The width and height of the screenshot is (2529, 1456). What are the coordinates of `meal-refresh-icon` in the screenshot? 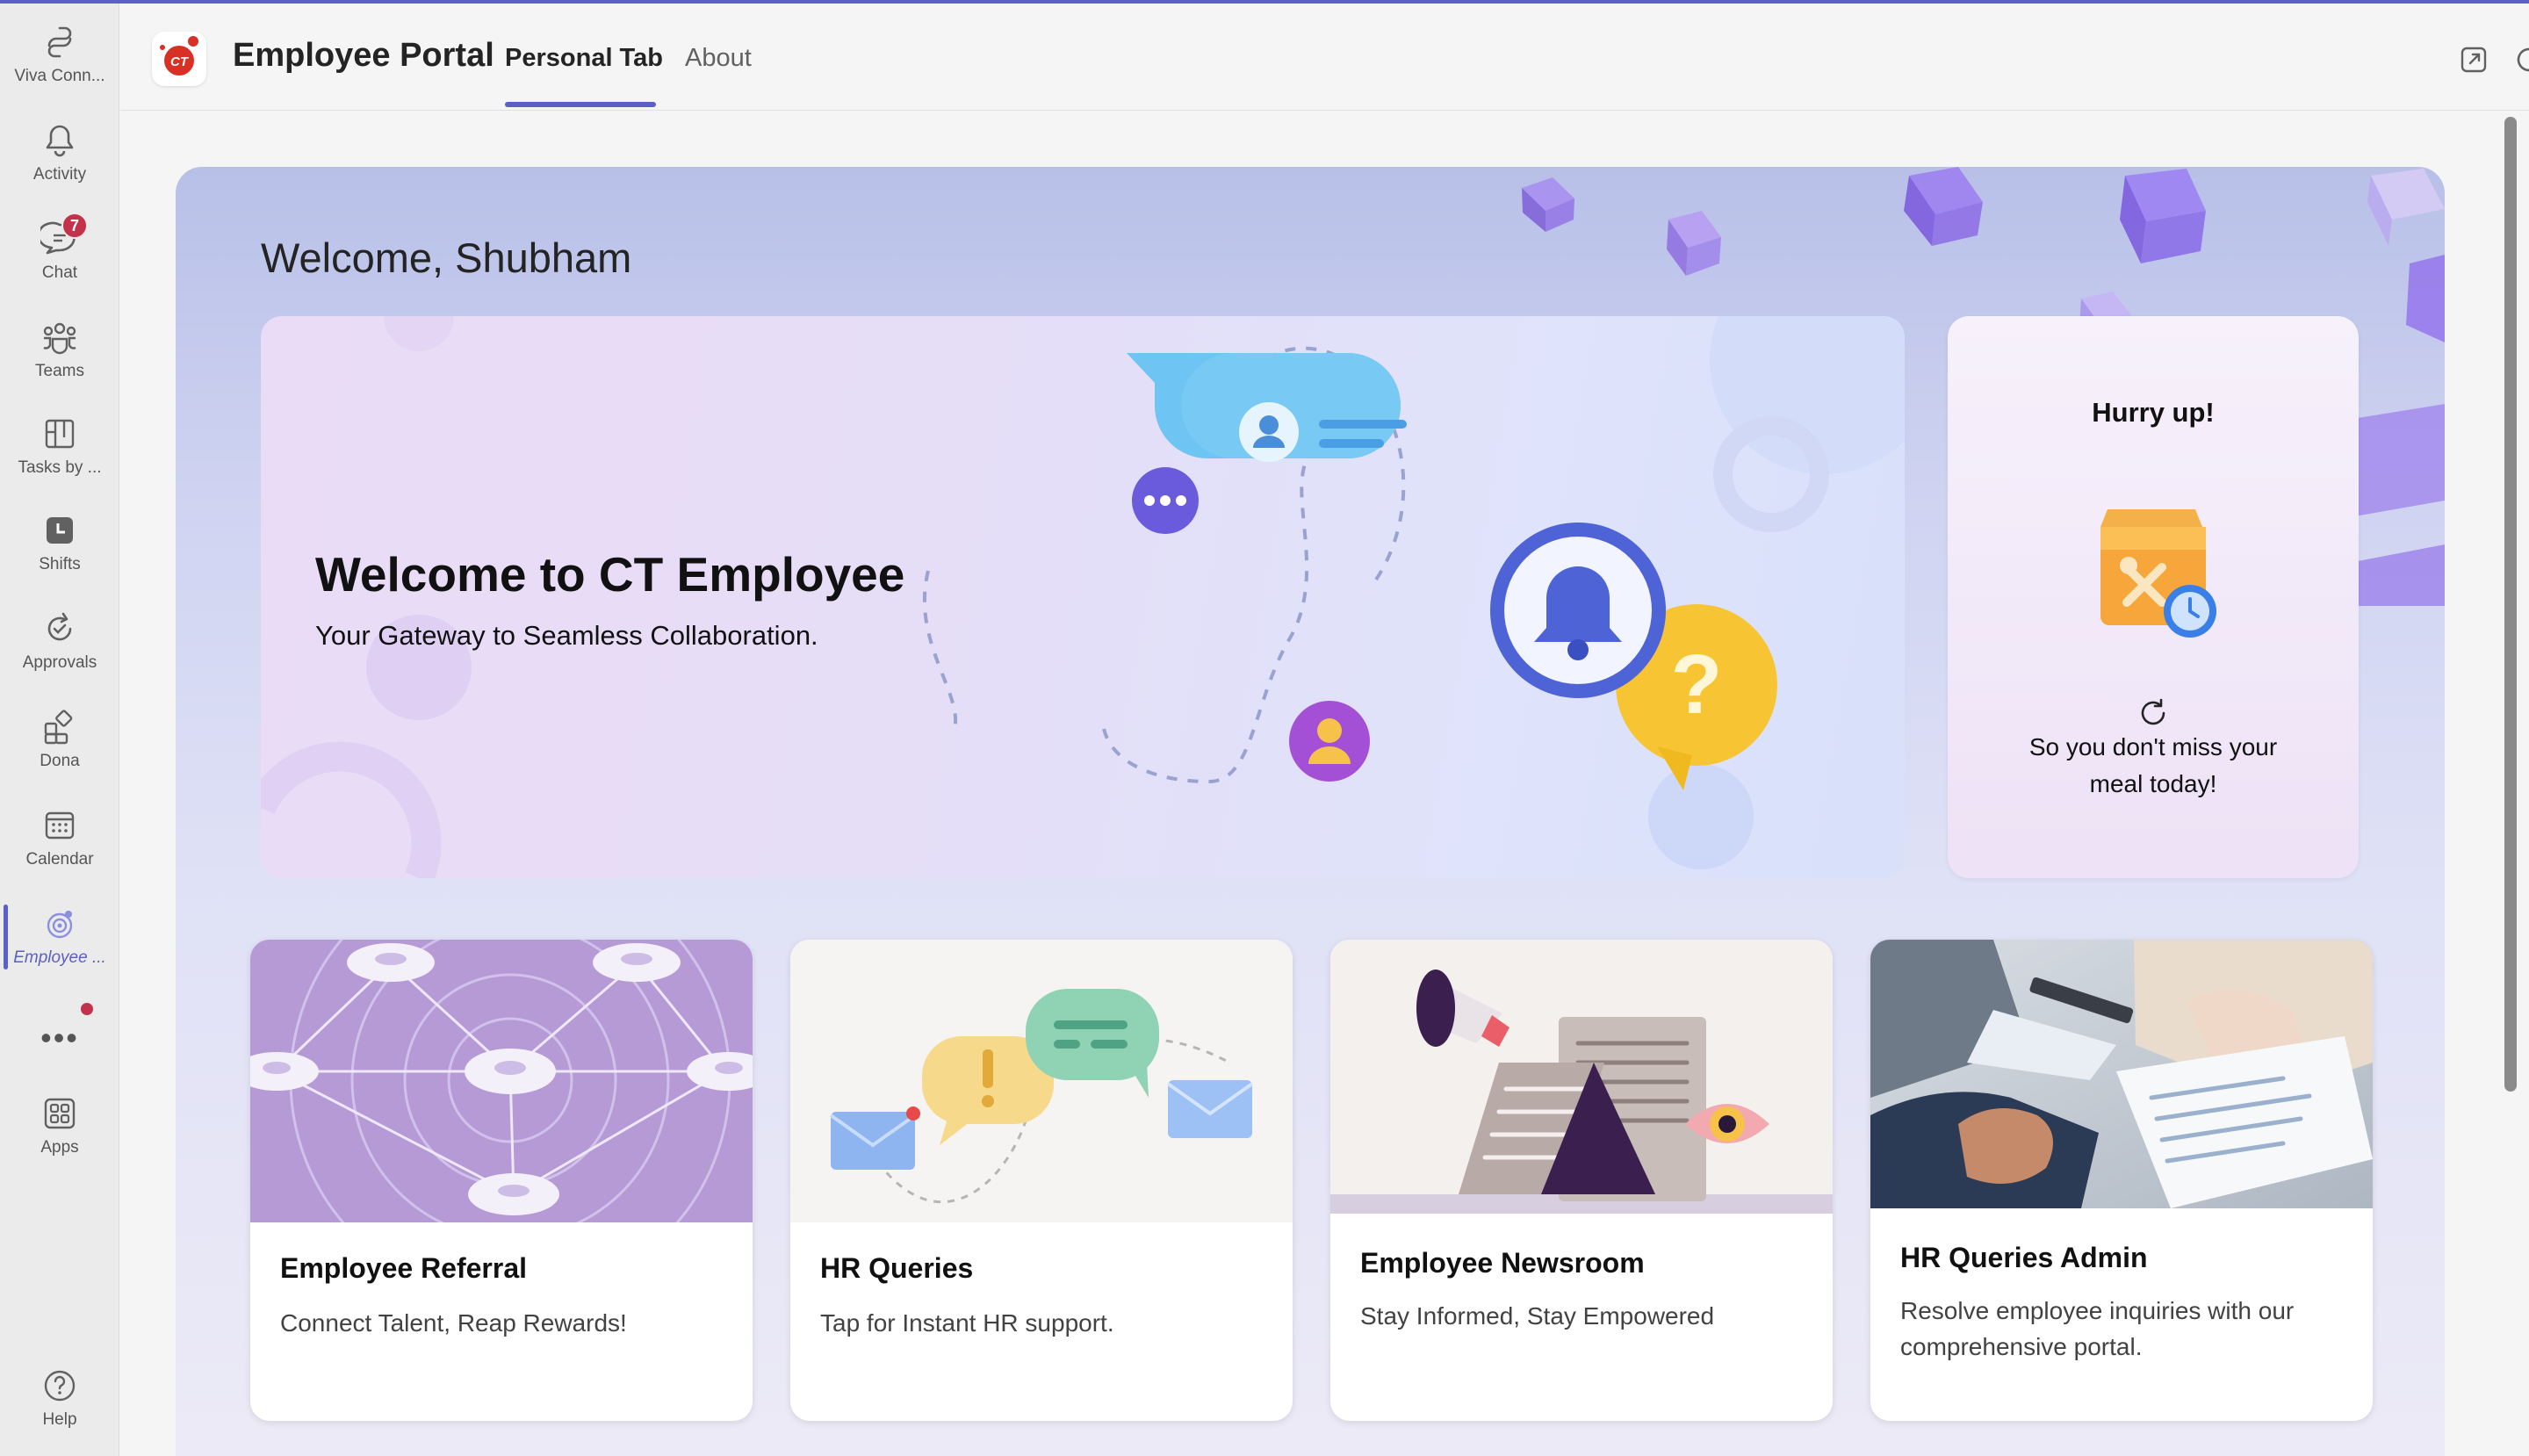 It's located at (2154, 713).